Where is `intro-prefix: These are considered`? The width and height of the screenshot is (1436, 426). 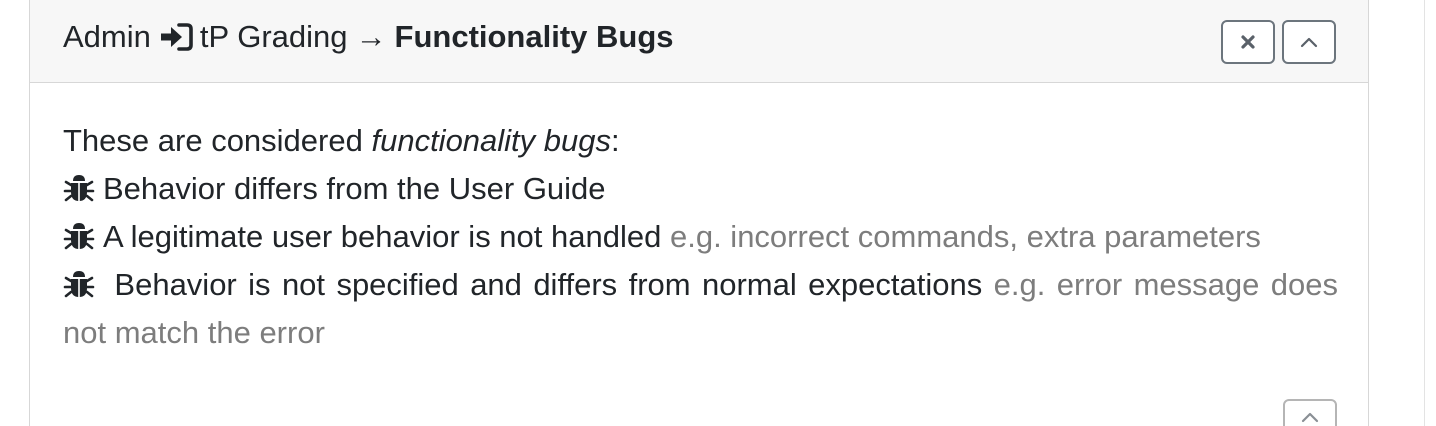
intro-prefix: These are considered is located at coordinates (217, 140).